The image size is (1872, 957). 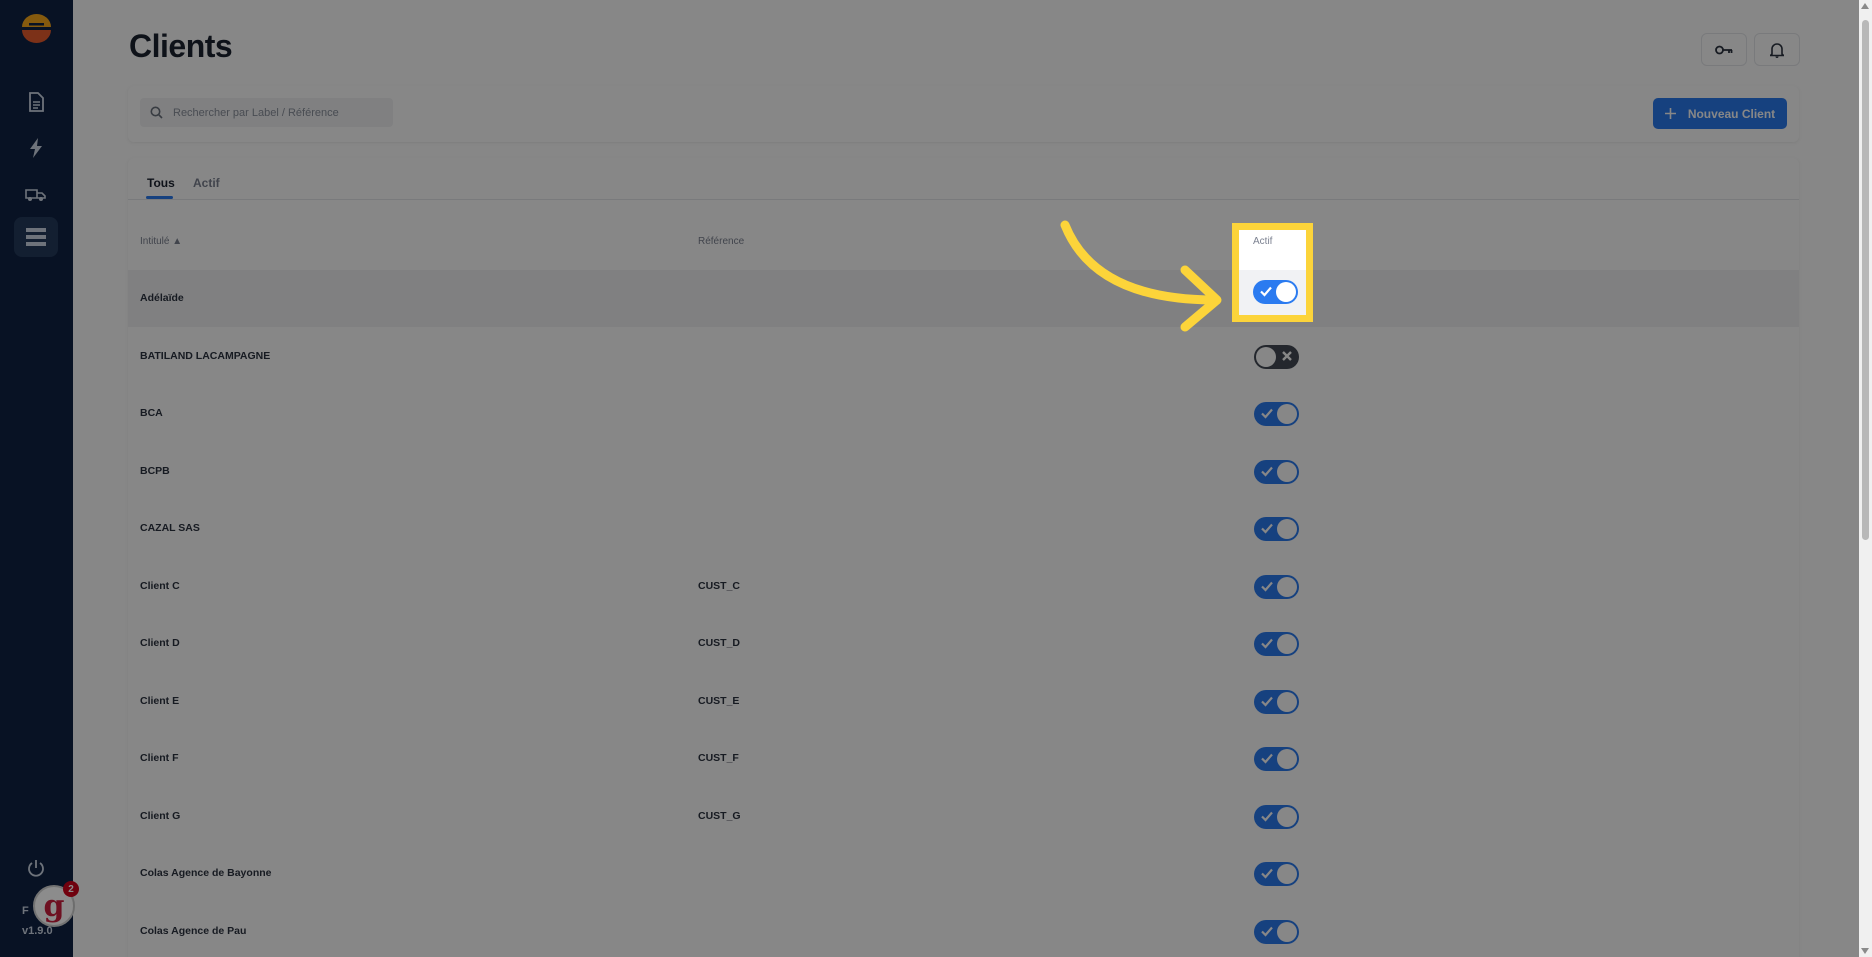 What do you see at coordinates (256, 112) in the screenshot?
I see `search-placeholder: Rechercher par Label / Référence` at bounding box center [256, 112].